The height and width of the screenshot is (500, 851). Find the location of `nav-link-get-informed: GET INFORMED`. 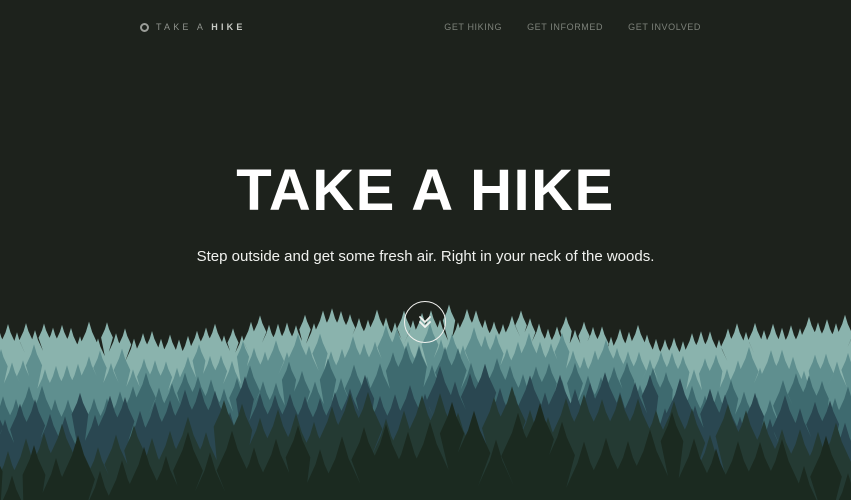

nav-link-get-informed: GET INFORMED is located at coordinates (565, 27).